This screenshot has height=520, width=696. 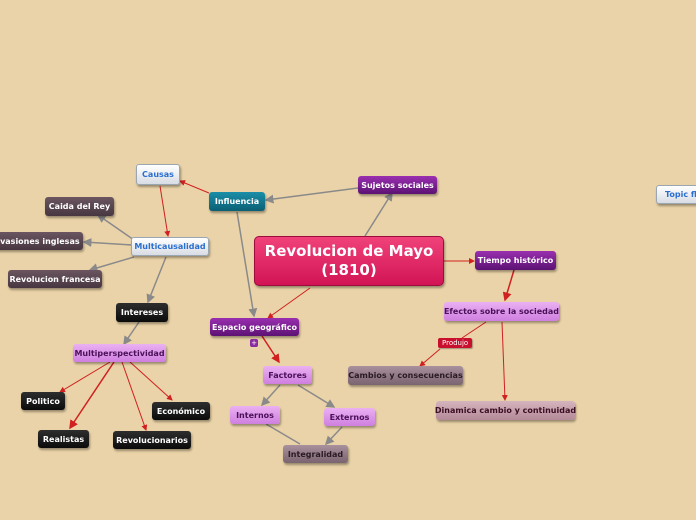 I want to click on topic-label: Revolucionarios, so click(x=152, y=440).